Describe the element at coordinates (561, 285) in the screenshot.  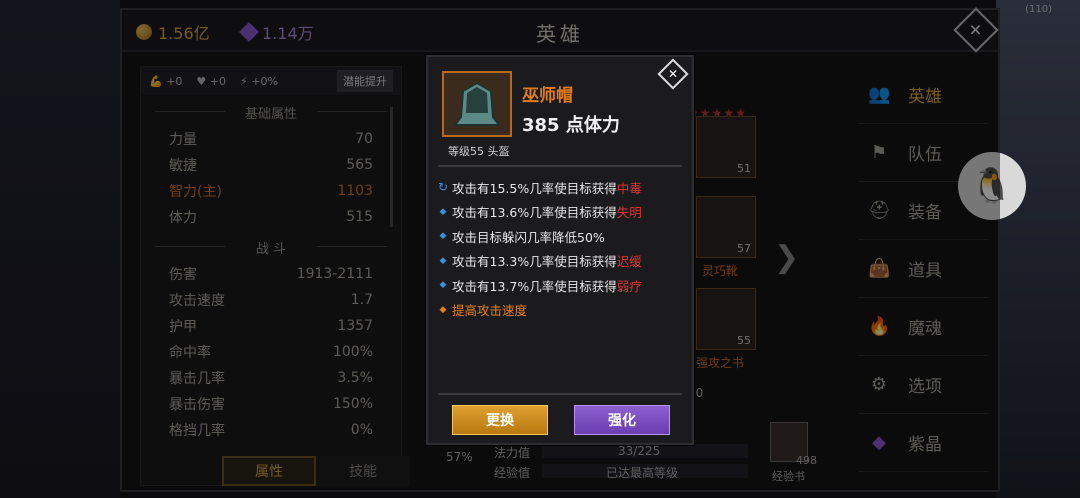
I see `affix-line: ◆ 攻击有13.7%几率使目标获得 弱疗` at that location.